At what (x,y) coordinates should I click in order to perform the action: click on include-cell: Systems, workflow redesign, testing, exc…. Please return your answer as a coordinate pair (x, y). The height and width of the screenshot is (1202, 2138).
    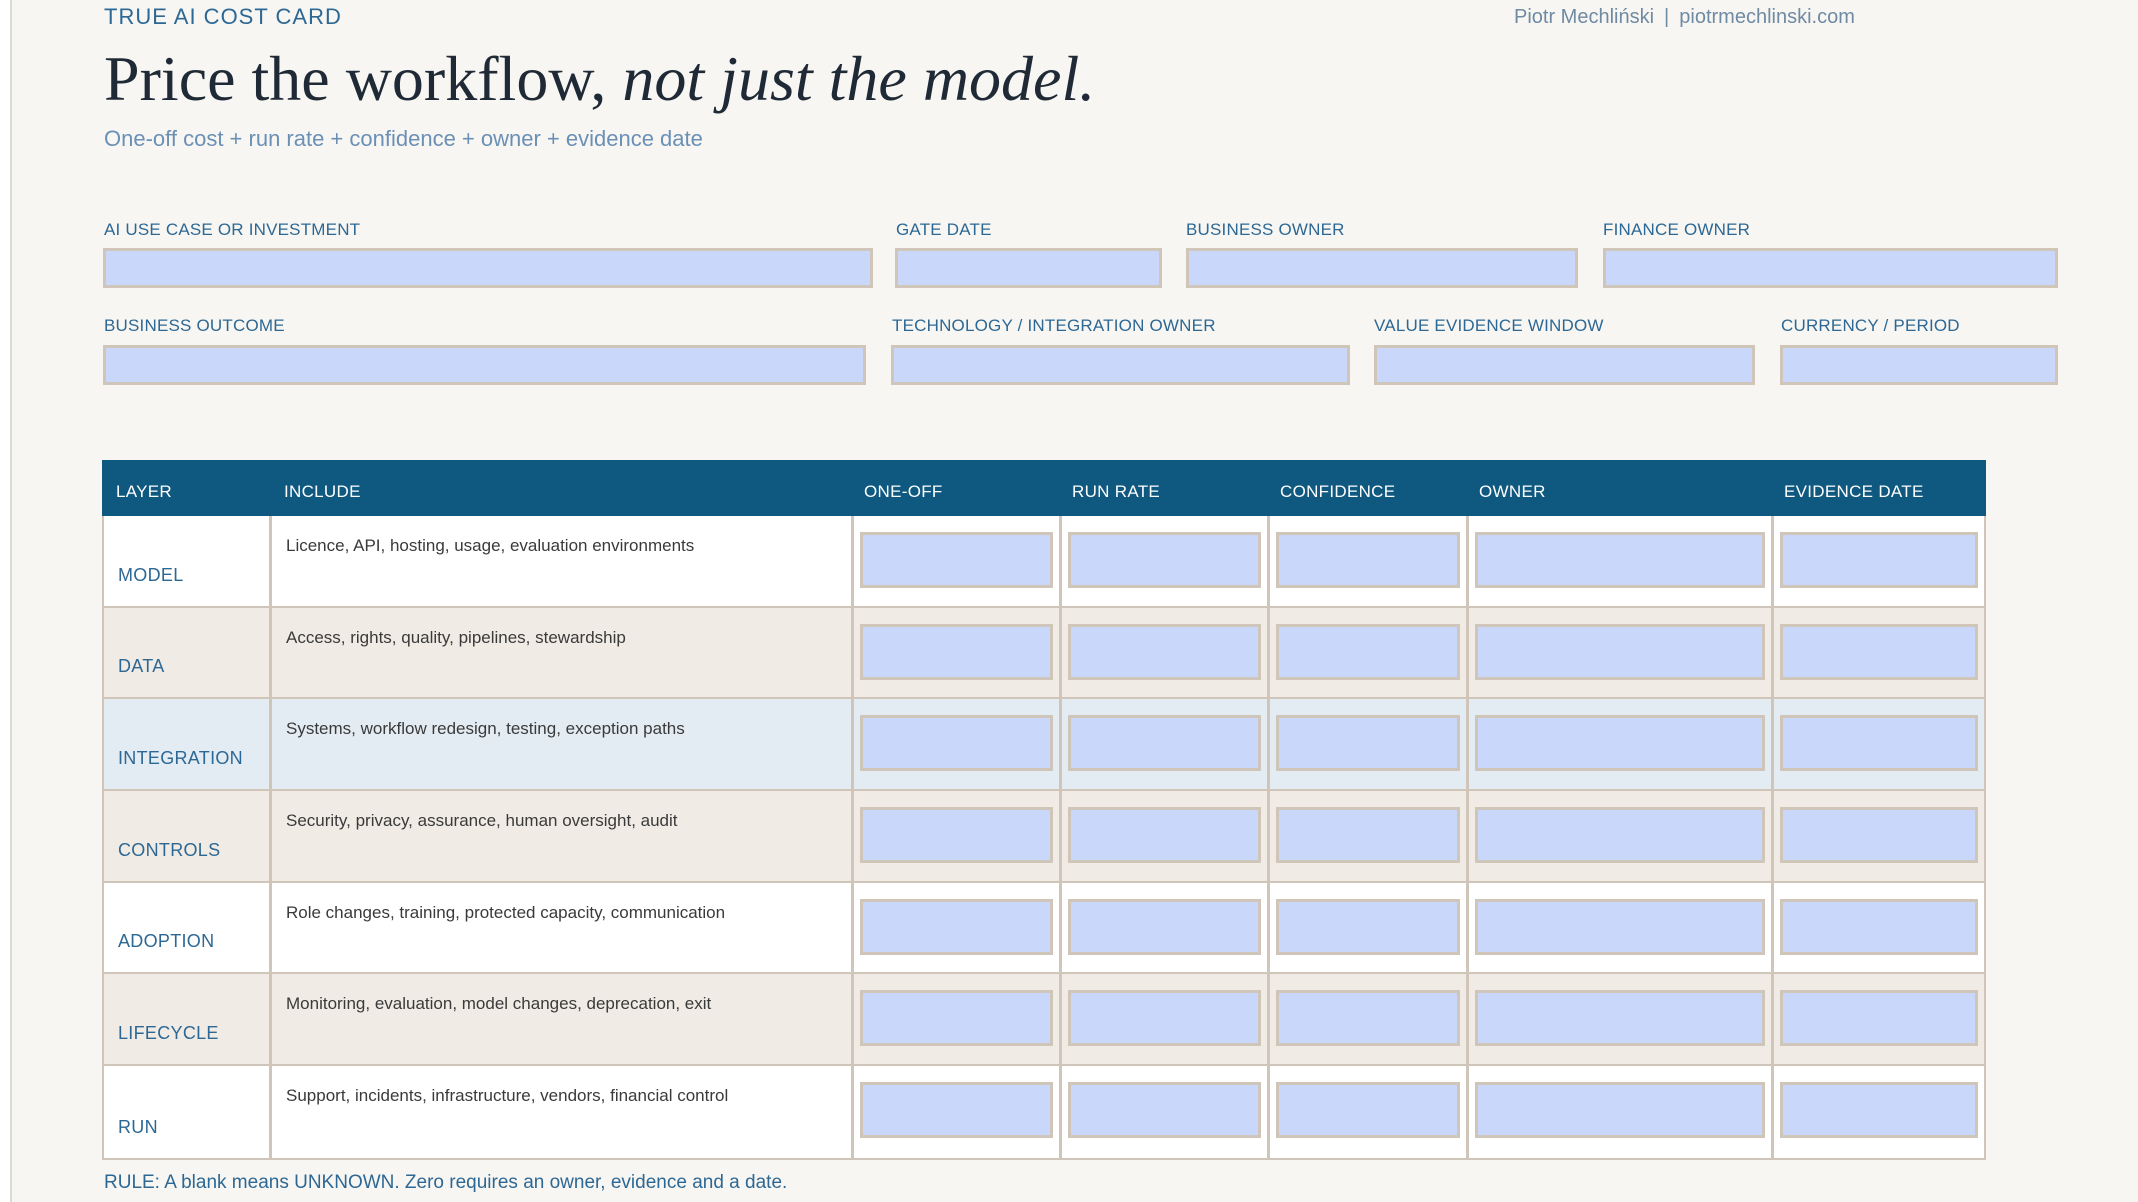
    Looking at the image, I should click on (563, 744).